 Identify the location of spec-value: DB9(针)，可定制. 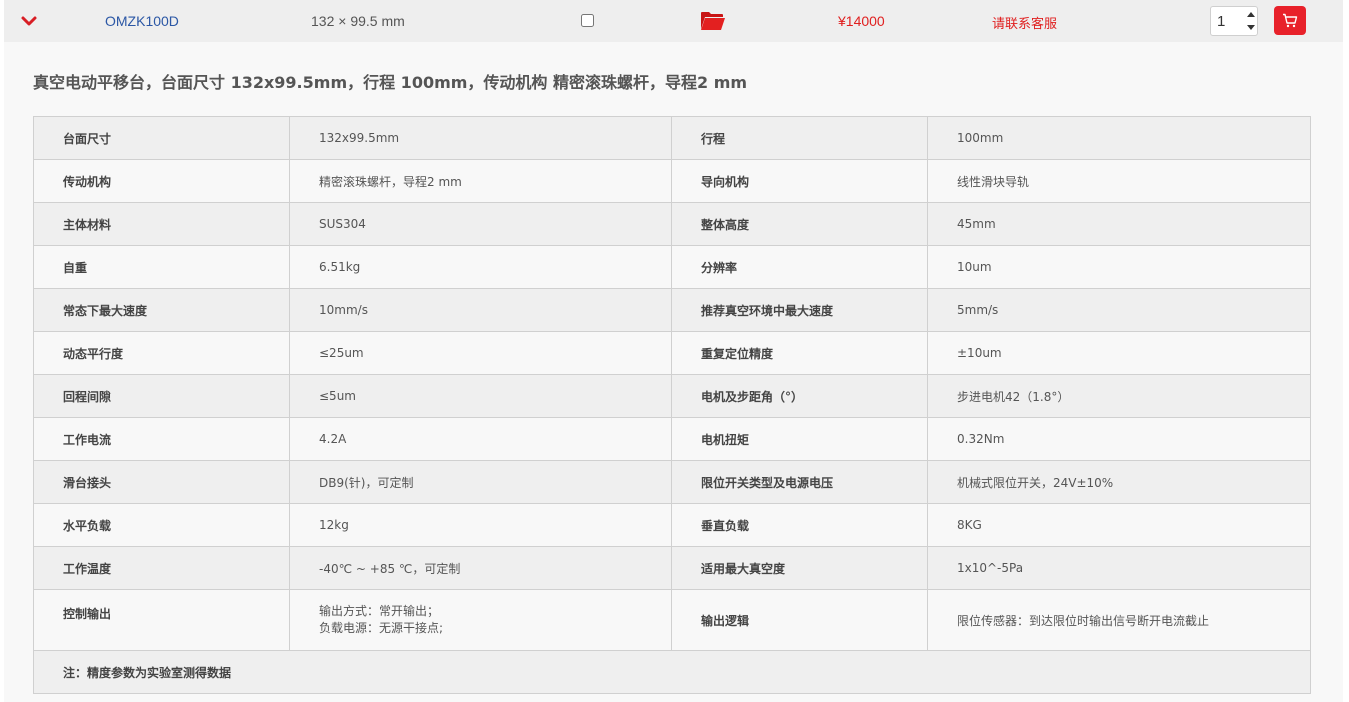
(480, 482).